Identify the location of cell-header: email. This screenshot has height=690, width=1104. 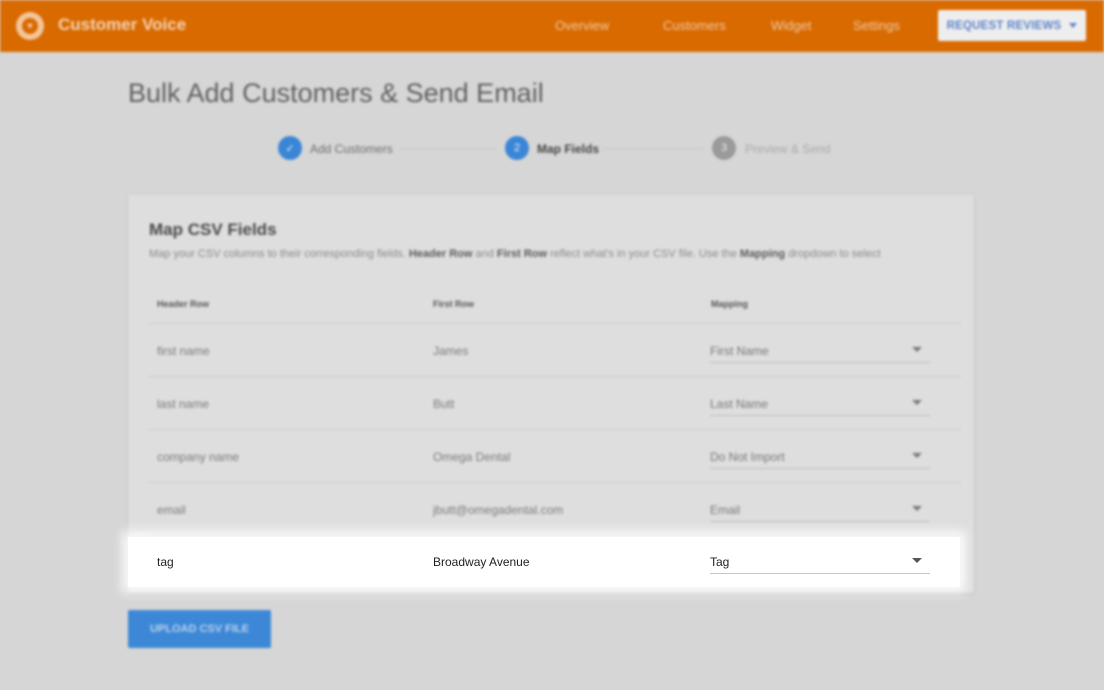
(171, 510).